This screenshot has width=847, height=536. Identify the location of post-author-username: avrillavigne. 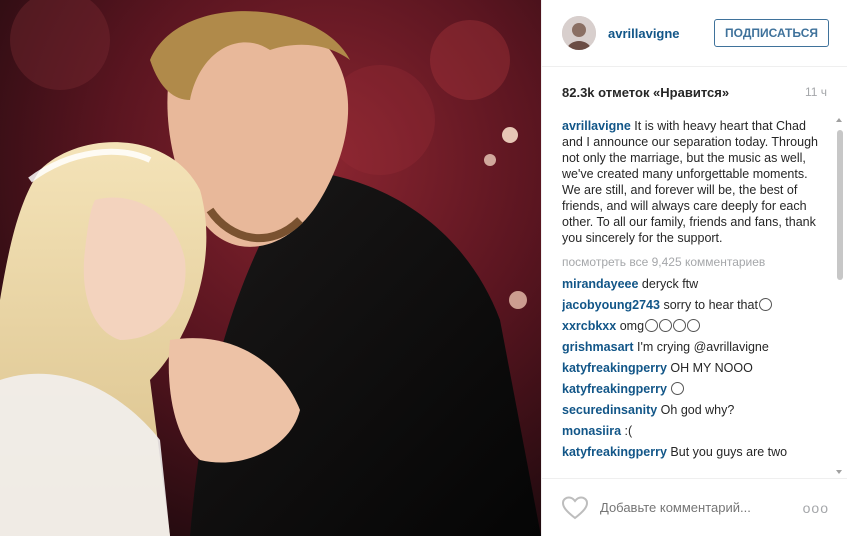
(661, 33).